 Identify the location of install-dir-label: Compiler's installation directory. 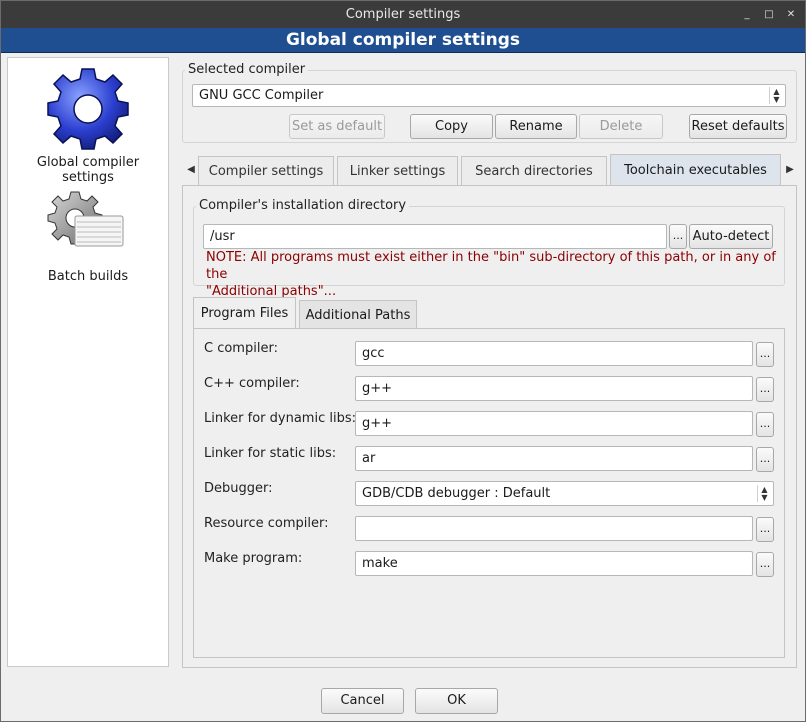
(303, 205).